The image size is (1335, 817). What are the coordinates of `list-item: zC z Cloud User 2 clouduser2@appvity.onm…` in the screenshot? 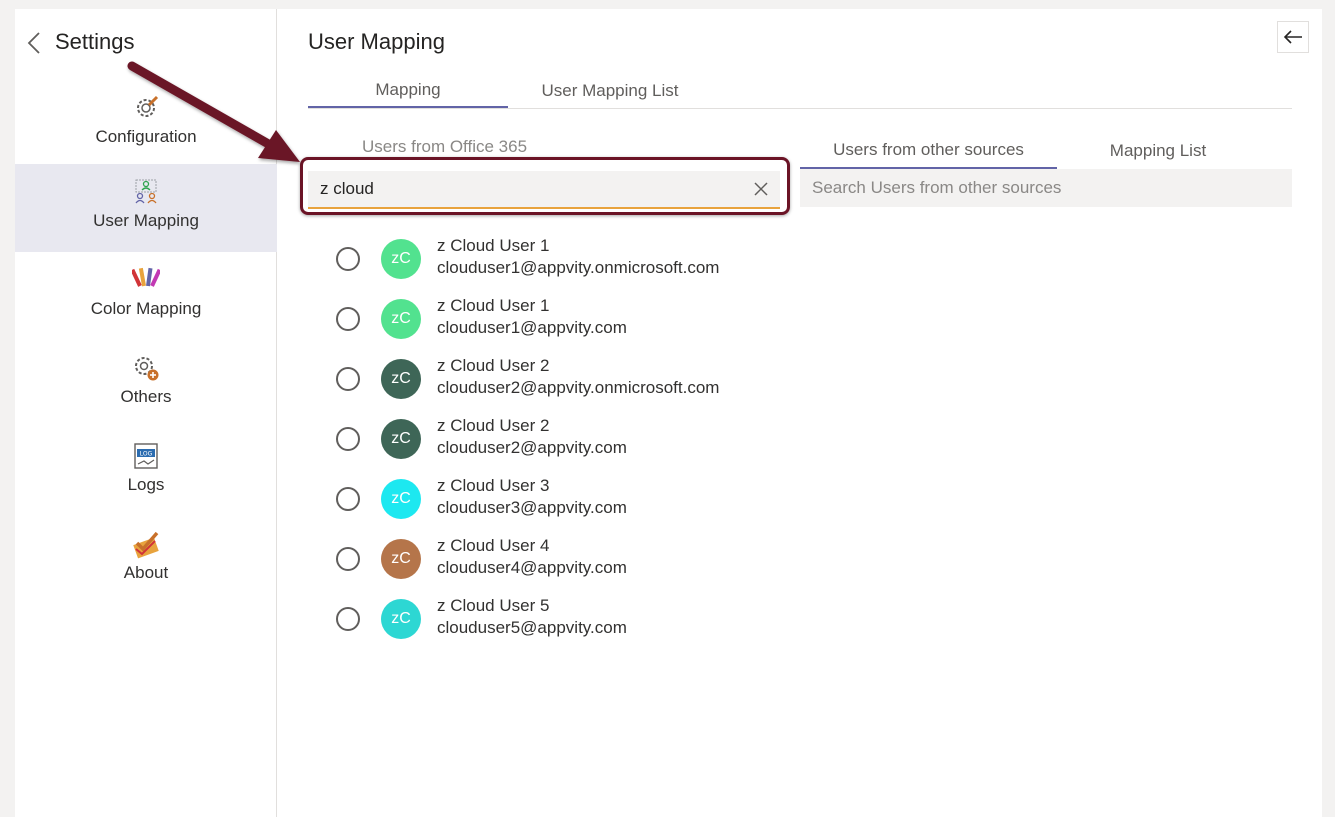 It's located at (586, 385).